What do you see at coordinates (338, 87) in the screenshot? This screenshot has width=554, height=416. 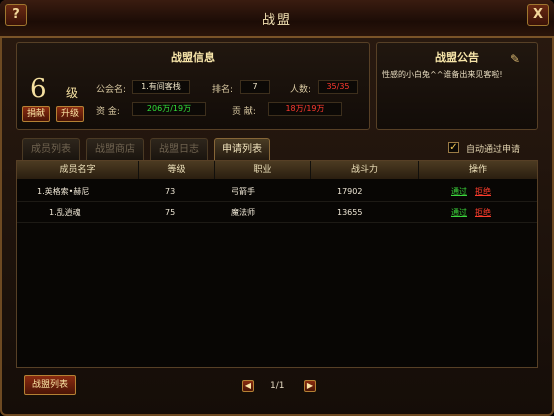 I see `members-value: 35/35` at bounding box center [338, 87].